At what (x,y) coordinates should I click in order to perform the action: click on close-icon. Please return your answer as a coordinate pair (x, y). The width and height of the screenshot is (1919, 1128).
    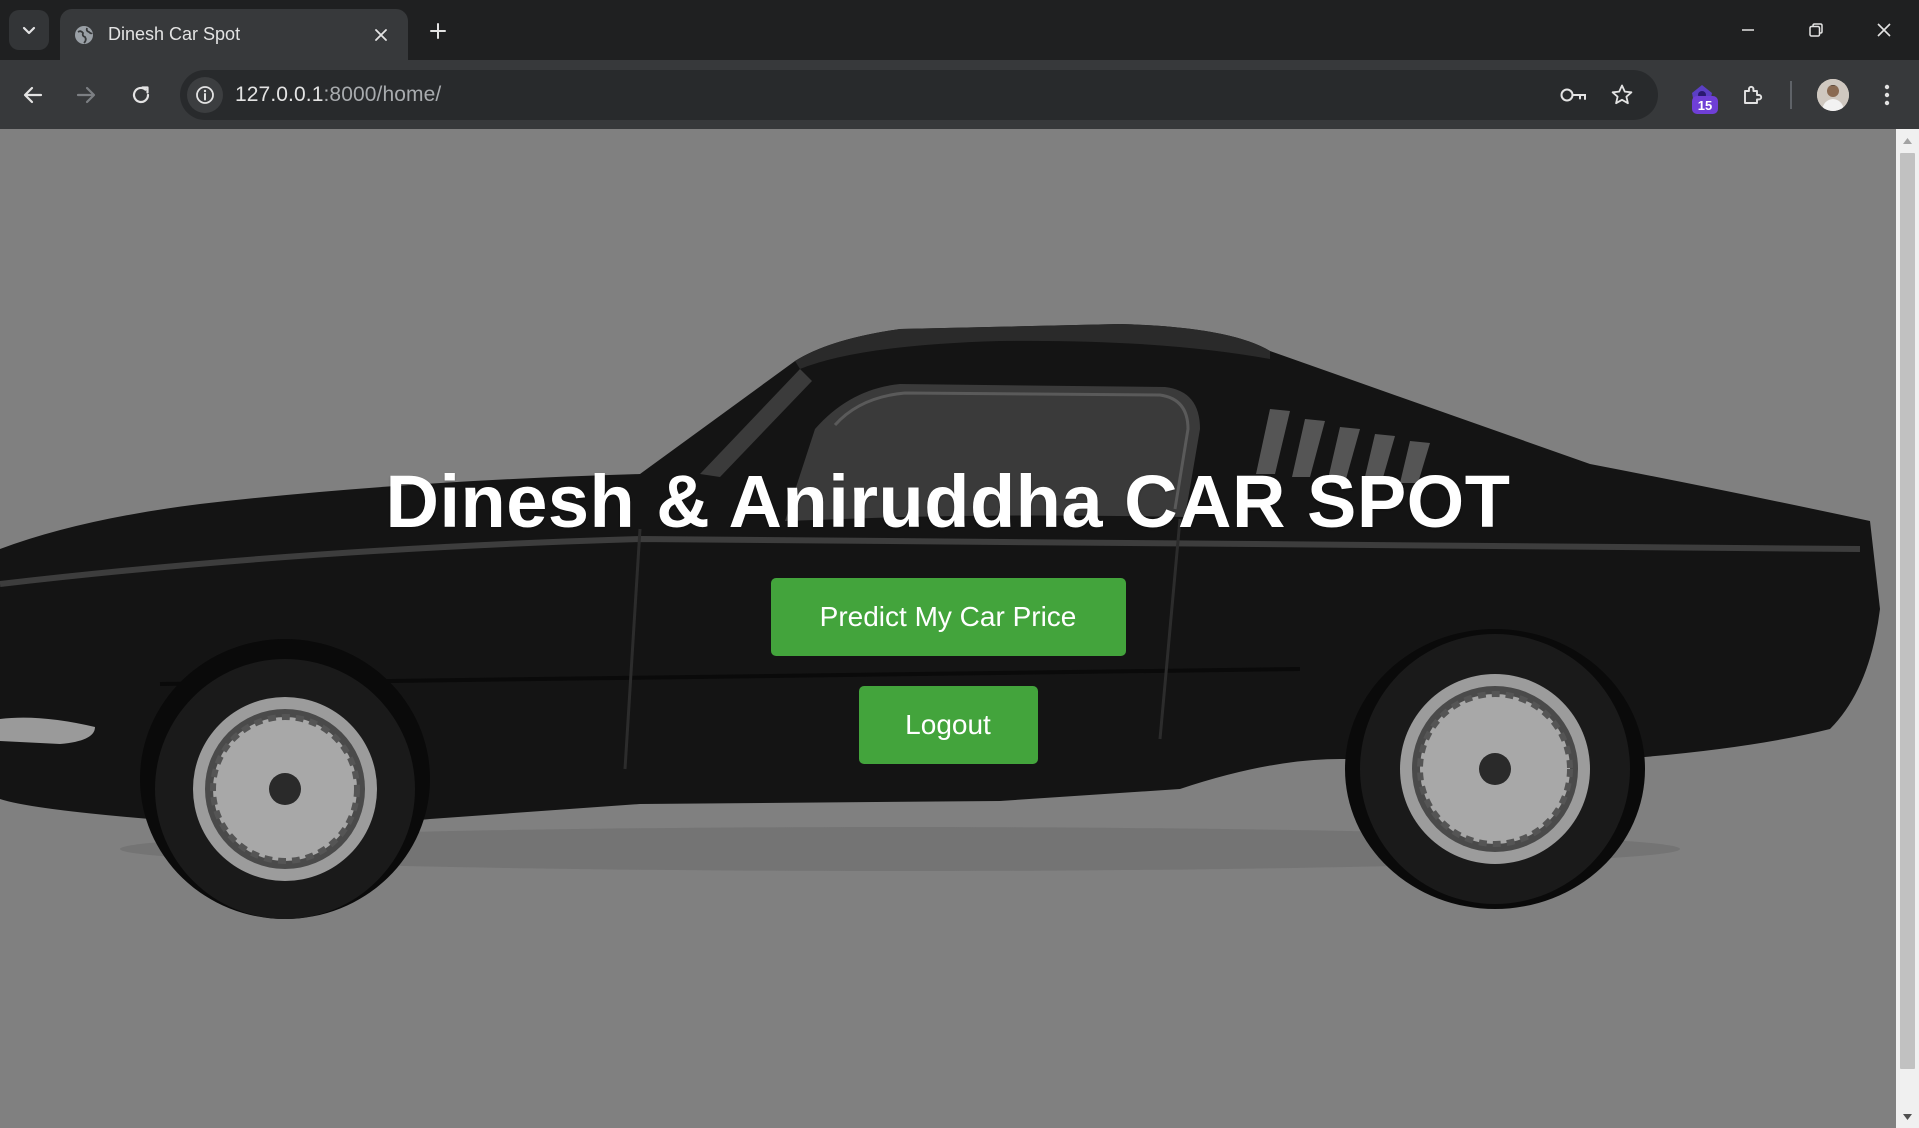
    Looking at the image, I should click on (1884, 30).